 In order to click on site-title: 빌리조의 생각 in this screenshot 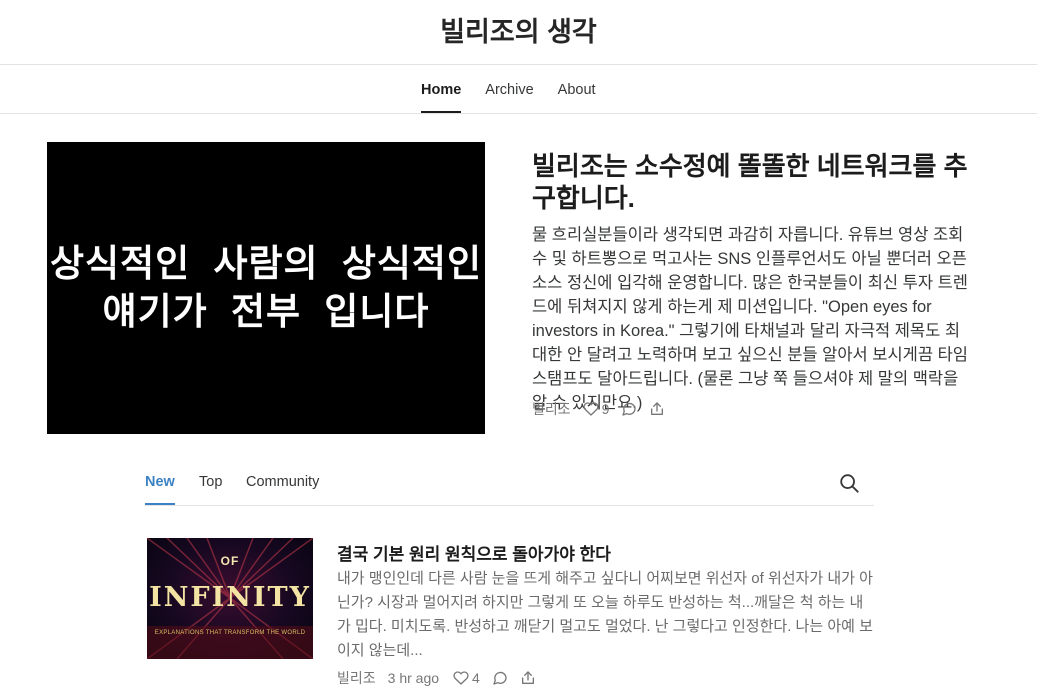, I will do `click(518, 29)`.